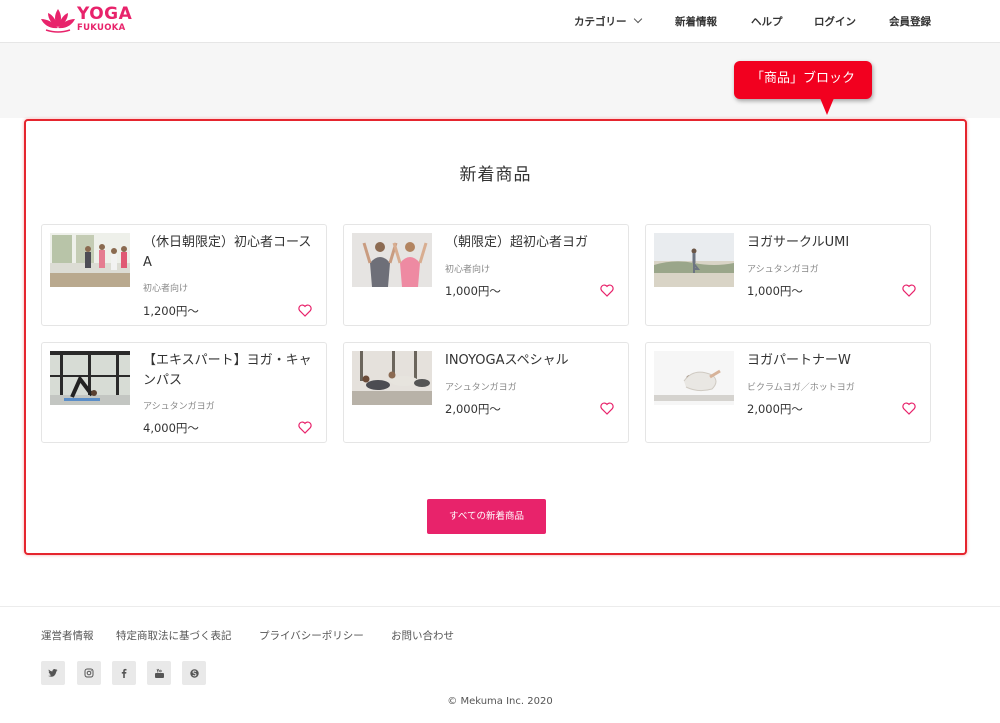 This screenshot has width=1000, height=723. I want to click on all-new-products-button: すべての新着商品, so click(486, 516).